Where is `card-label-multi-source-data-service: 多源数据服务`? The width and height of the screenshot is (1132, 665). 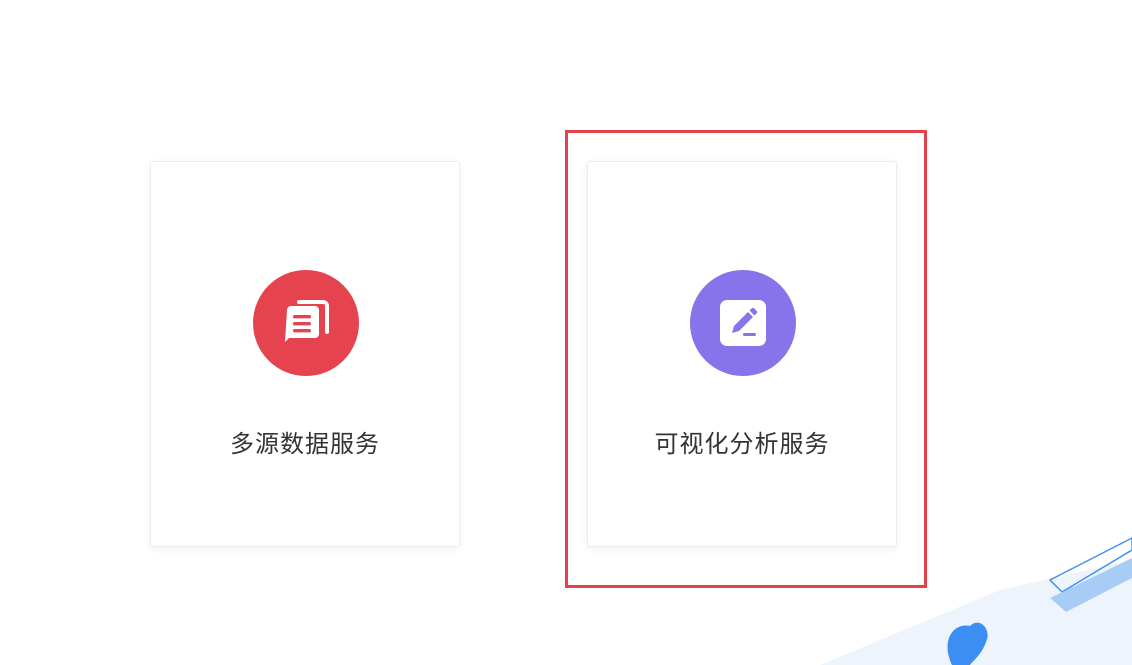
card-label-multi-source-data-service: 多源数据服务 is located at coordinates (305, 444).